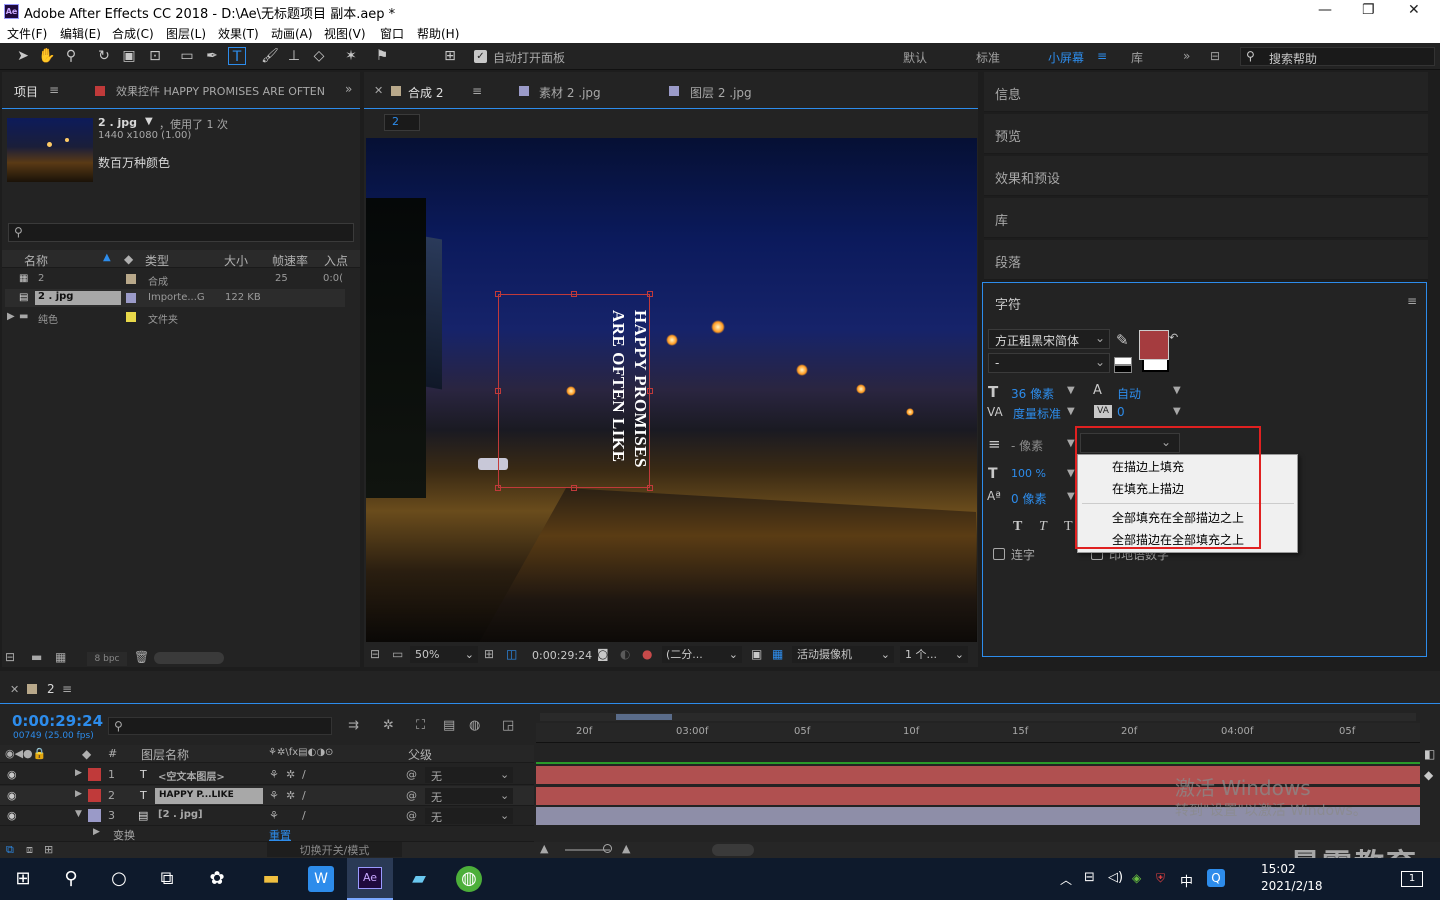  What do you see at coordinates (36, 657) in the screenshot?
I see `new-folder-icon: ▬` at bounding box center [36, 657].